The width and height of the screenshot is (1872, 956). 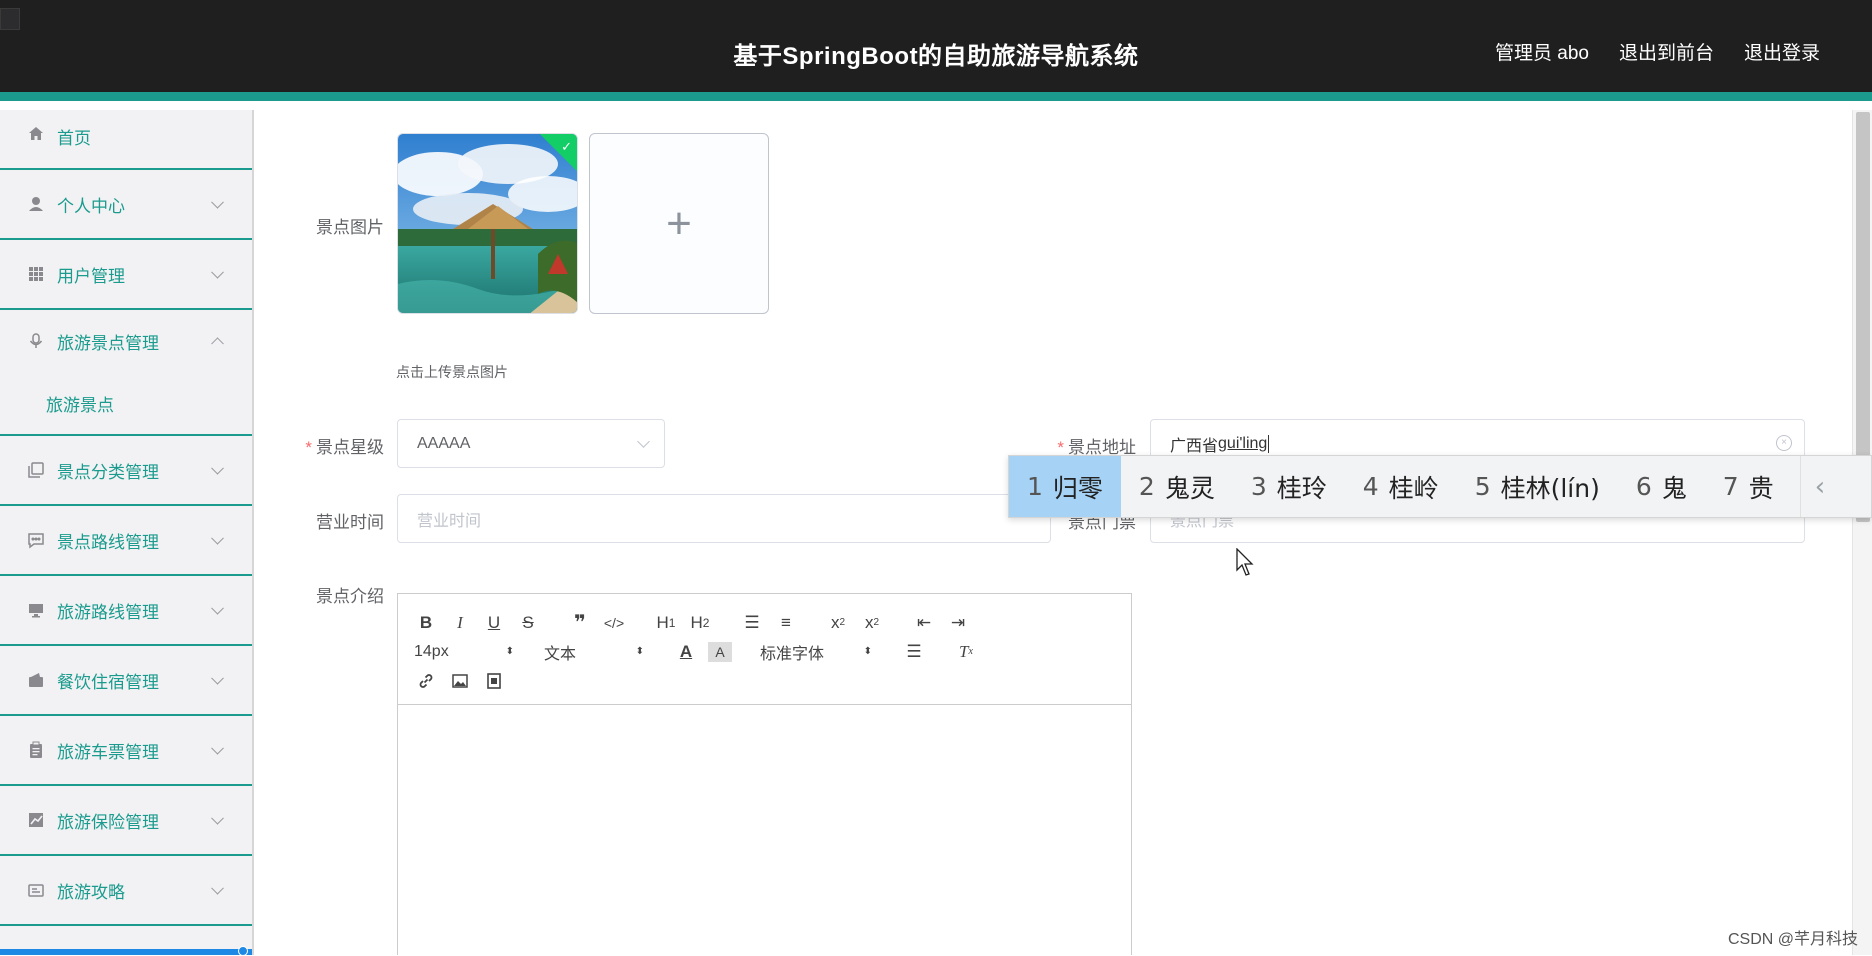 What do you see at coordinates (460, 681) in the screenshot?
I see `image-icon` at bounding box center [460, 681].